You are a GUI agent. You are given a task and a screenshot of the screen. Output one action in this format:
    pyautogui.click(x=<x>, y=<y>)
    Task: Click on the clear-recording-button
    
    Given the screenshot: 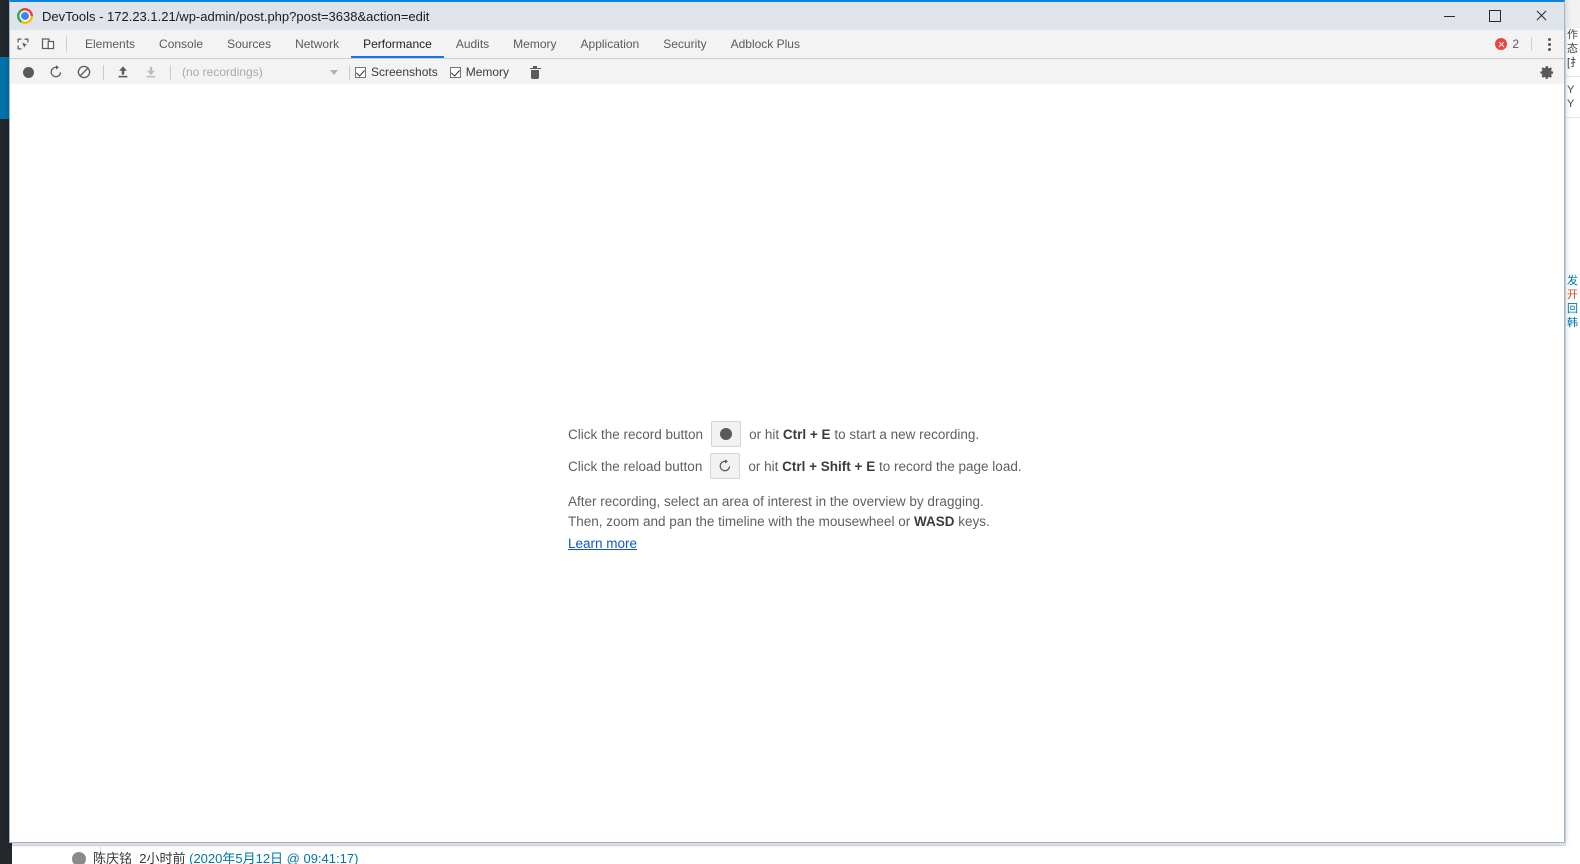 What is the action you would take?
    pyautogui.click(x=84, y=72)
    